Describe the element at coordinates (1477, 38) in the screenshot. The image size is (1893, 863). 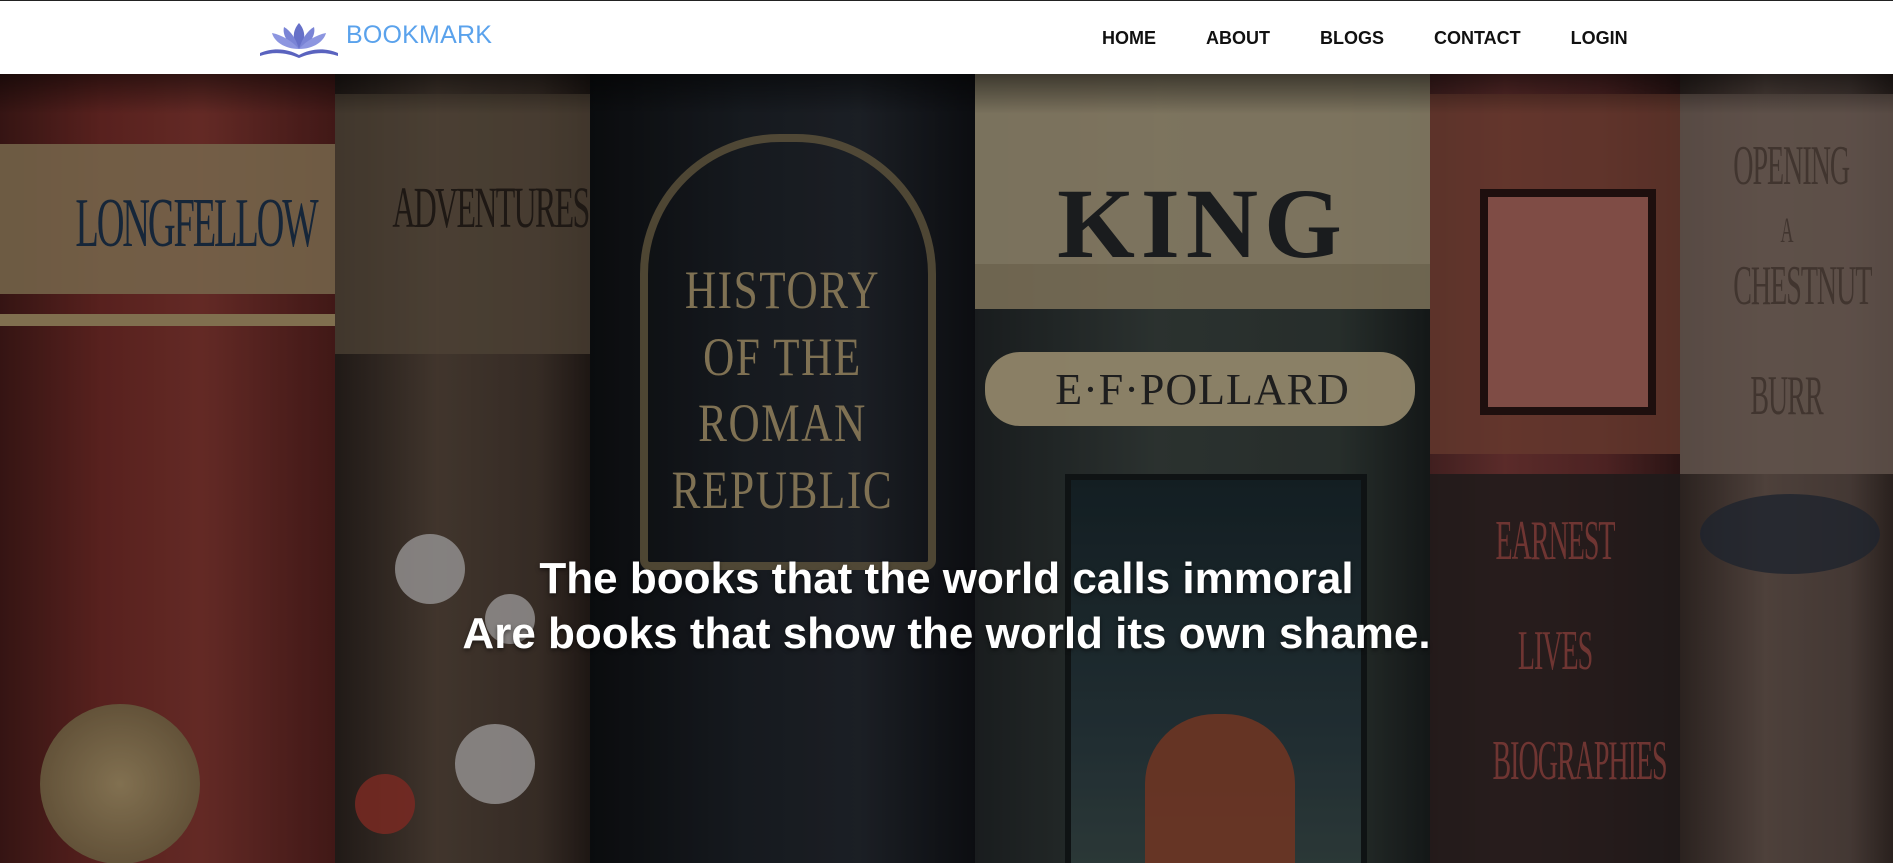
I see `nav-contact: CONTACT` at that location.